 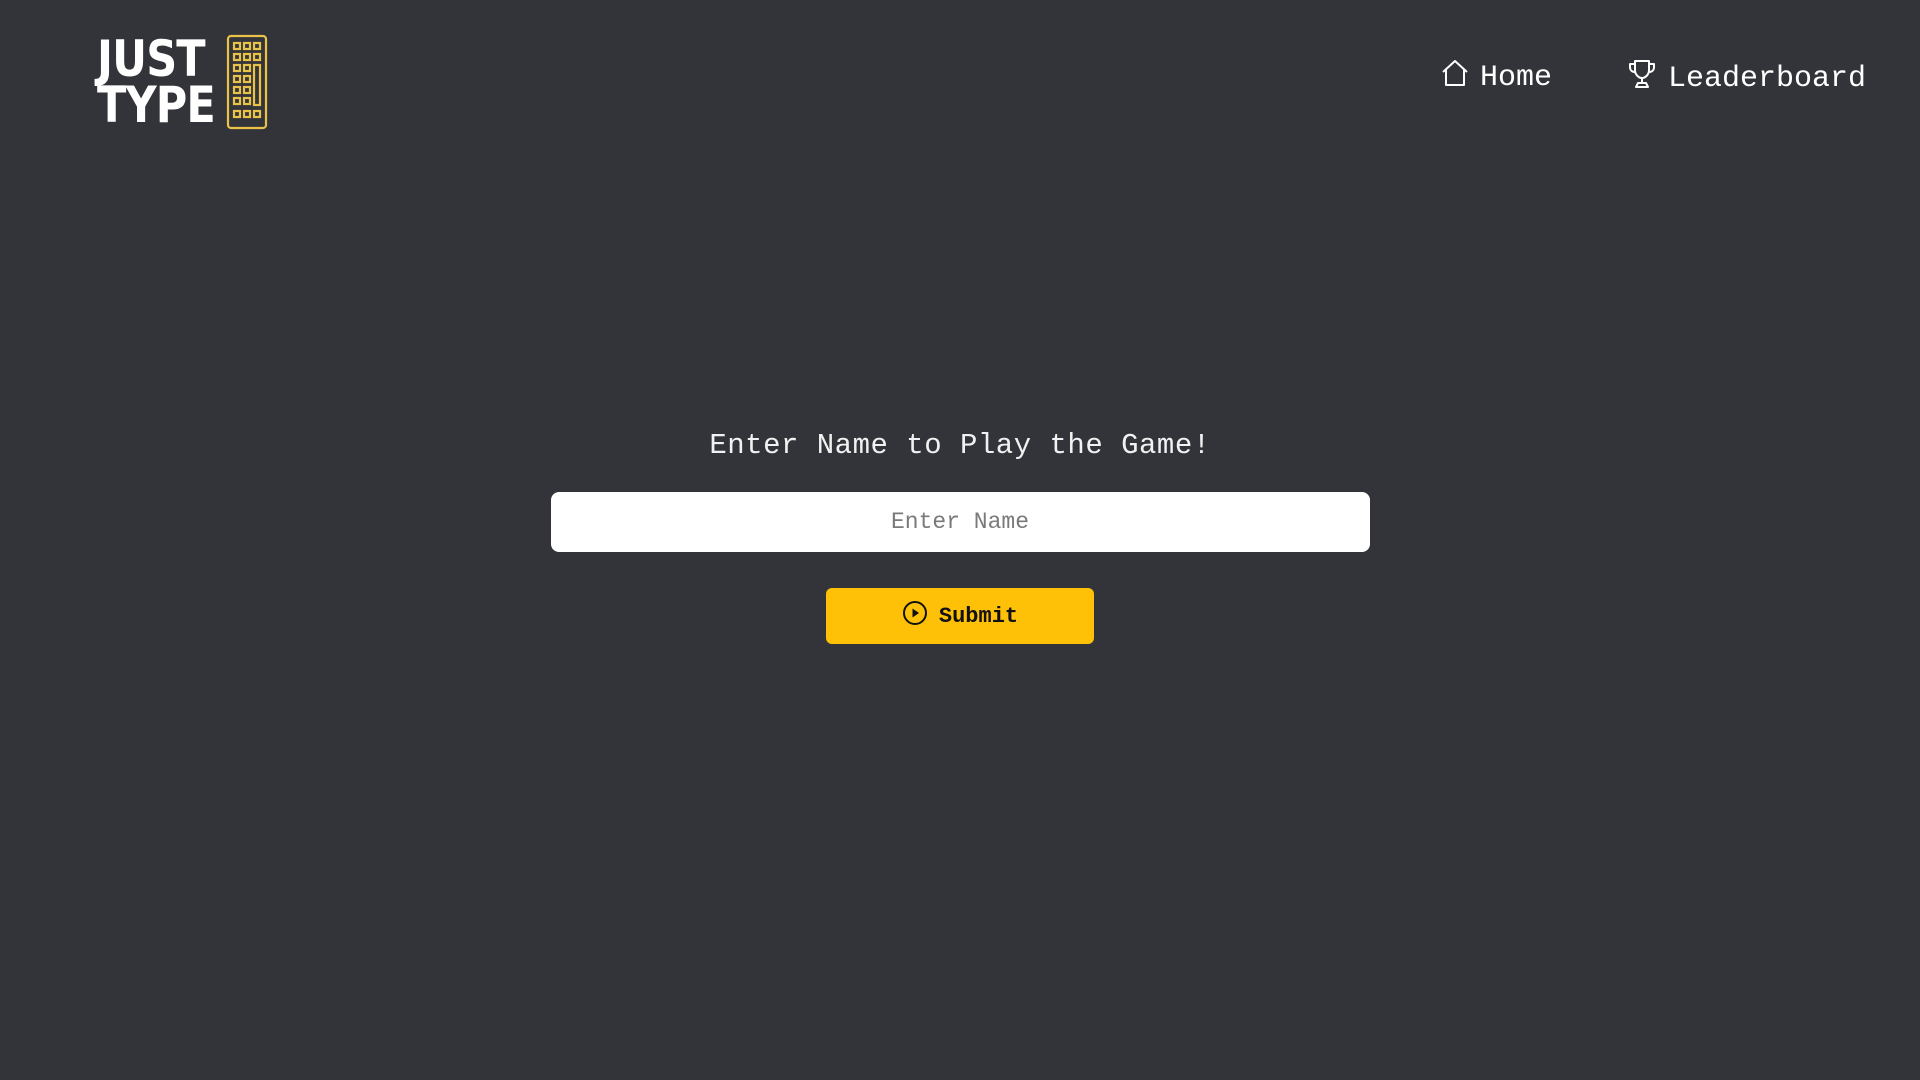 I want to click on nav-leaderboard-link: Leaderboard, so click(x=1746, y=79).